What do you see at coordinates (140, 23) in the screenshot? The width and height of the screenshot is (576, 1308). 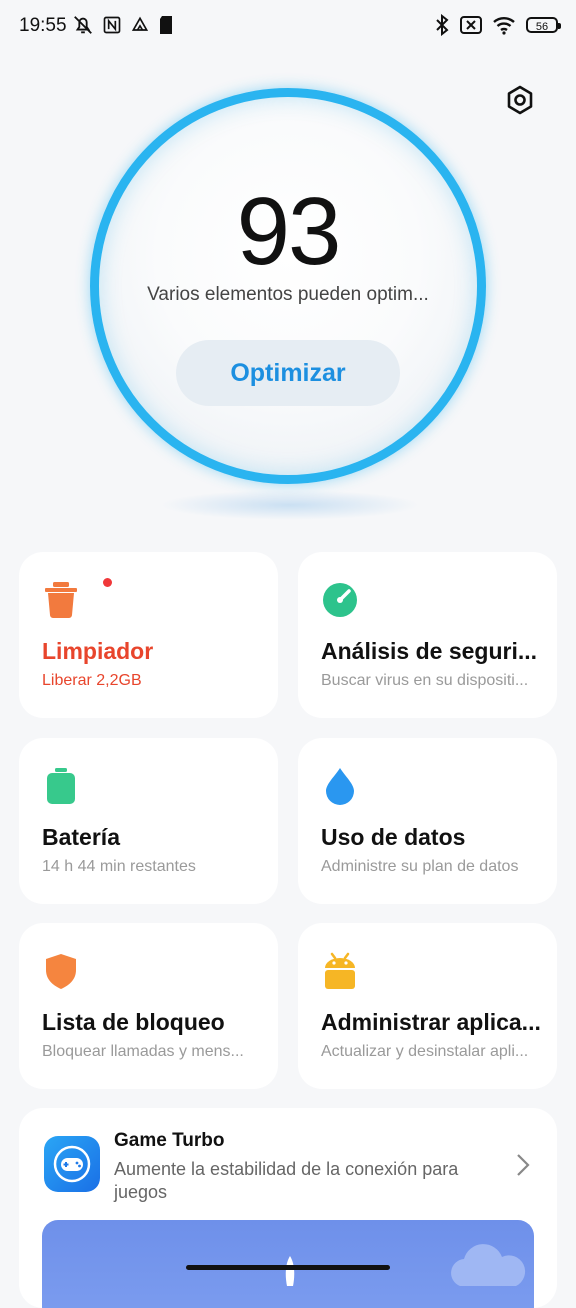 I see `drive-icon` at bounding box center [140, 23].